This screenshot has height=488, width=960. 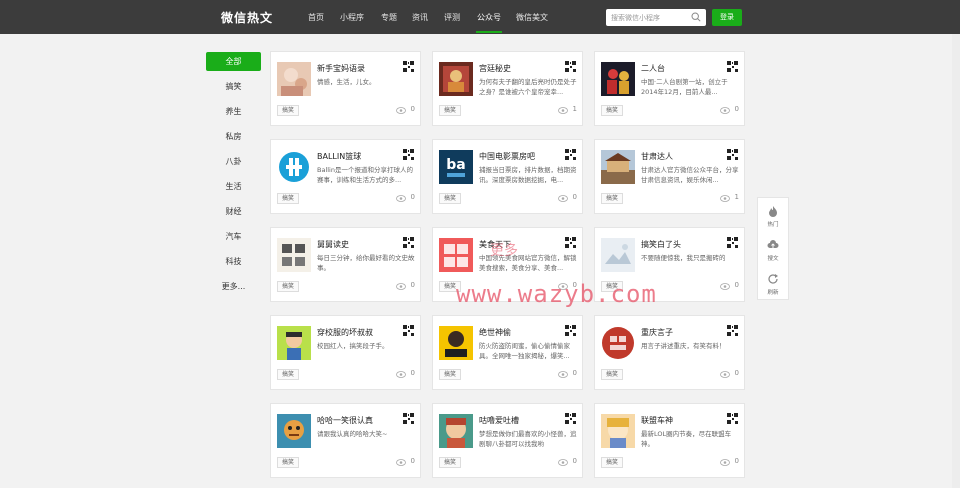 What do you see at coordinates (345, 352) in the screenshot?
I see `account-card: 穿校服的坏叔叔 校园红人，搞笑段子手。 搞笑 0` at bounding box center [345, 352].